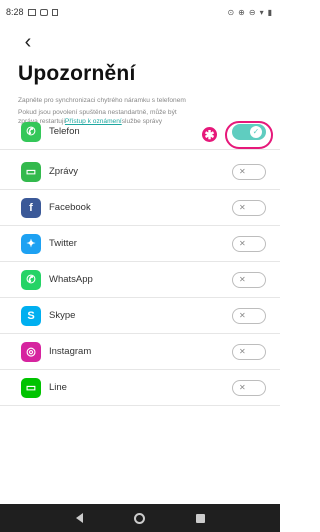 The image size is (320, 532). I want to click on app-label: WhatsApp, so click(71, 279).